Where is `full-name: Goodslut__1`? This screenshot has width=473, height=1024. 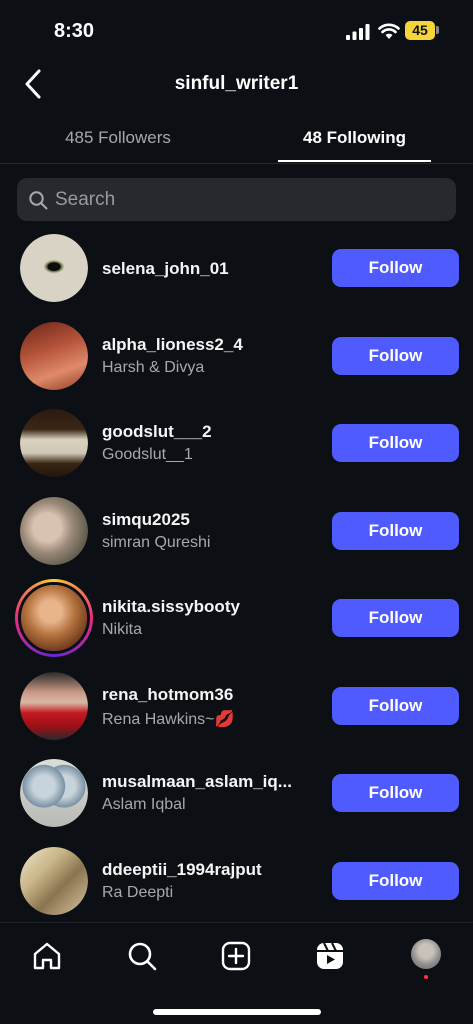 full-name: Goodslut__1 is located at coordinates (147, 454).